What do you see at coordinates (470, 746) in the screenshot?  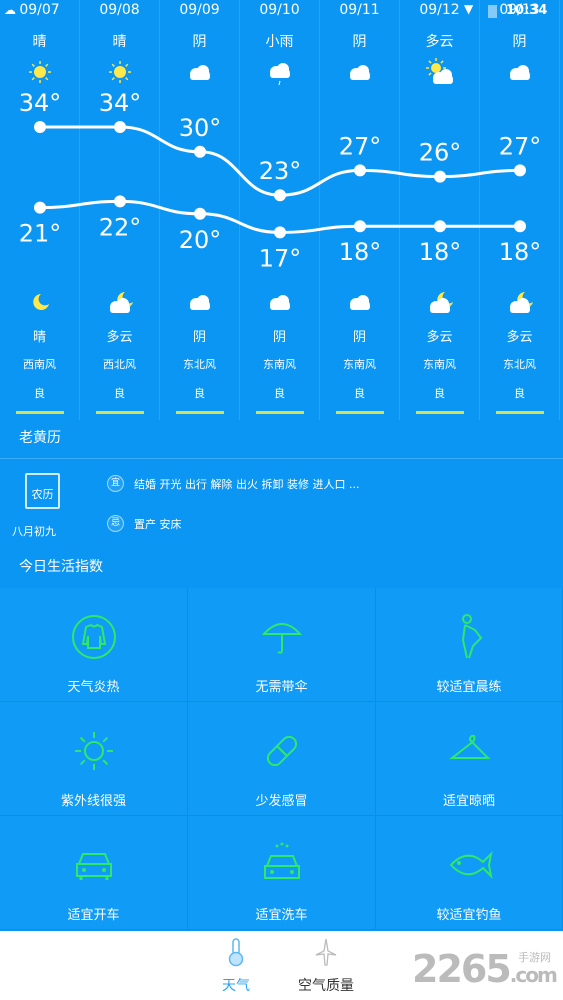 I see `hanger-icon` at bounding box center [470, 746].